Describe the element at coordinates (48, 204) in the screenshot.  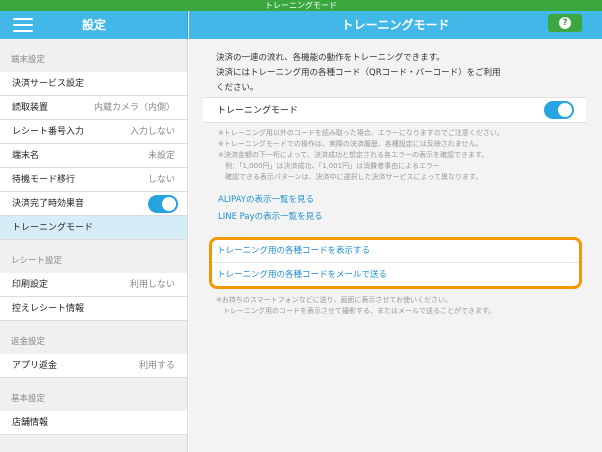
I see `sidebar-item-label: 決済完了時効果音` at that location.